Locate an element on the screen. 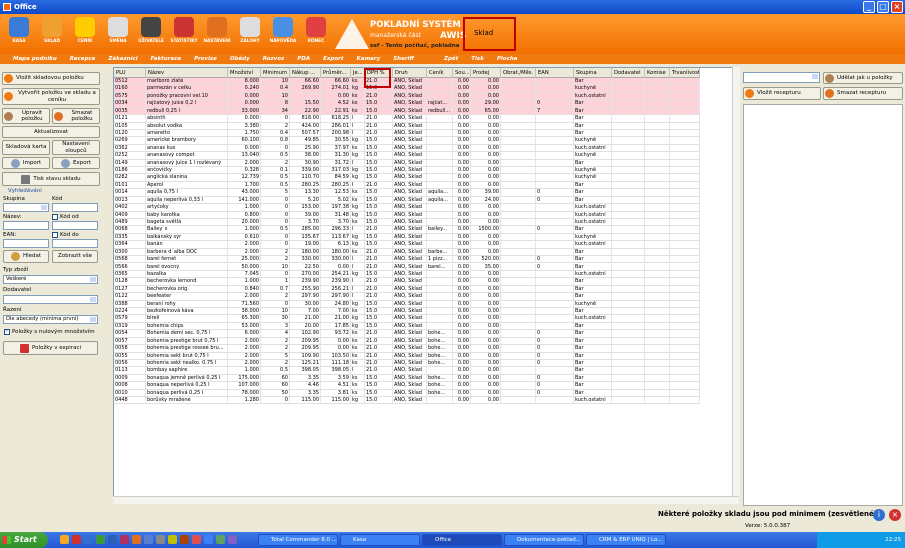 This screenshot has height=548, width=905. expired-items-button: Položky v expiraci is located at coordinates (50, 348).